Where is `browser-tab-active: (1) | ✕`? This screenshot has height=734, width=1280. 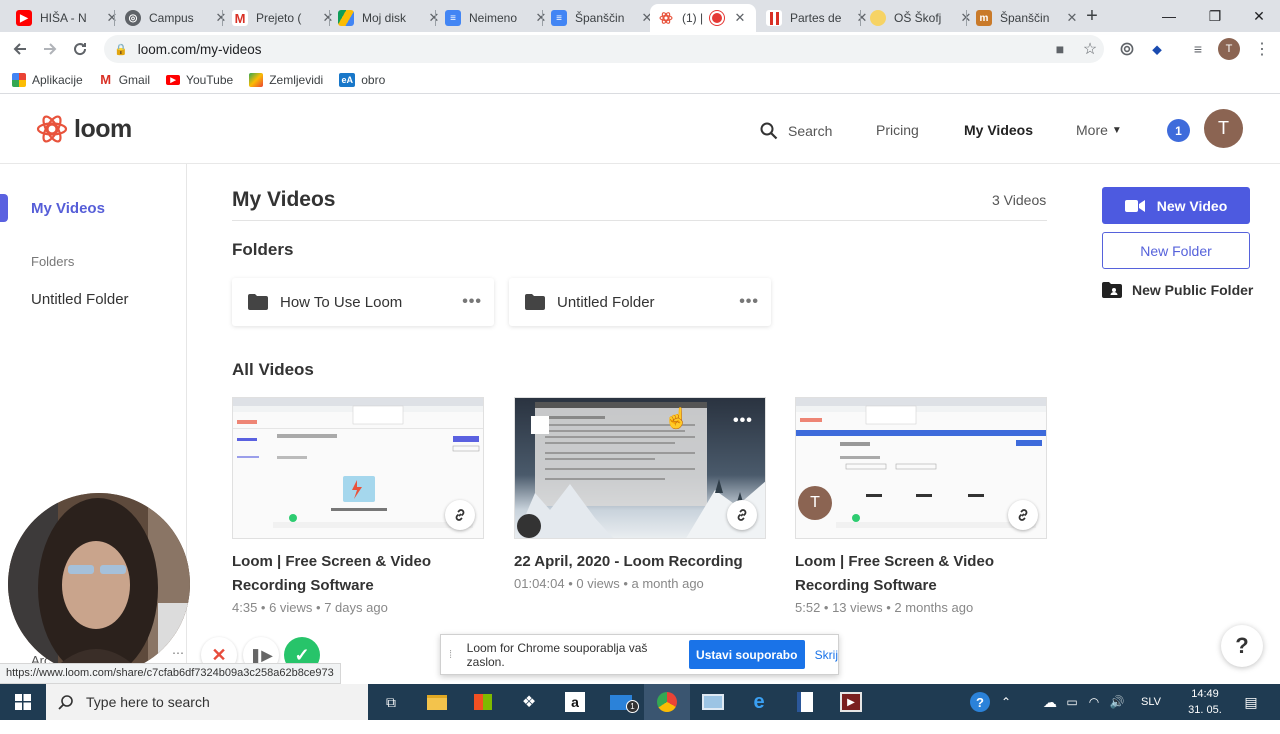
browser-tab-active: (1) | ✕ is located at coordinates (703, 18).